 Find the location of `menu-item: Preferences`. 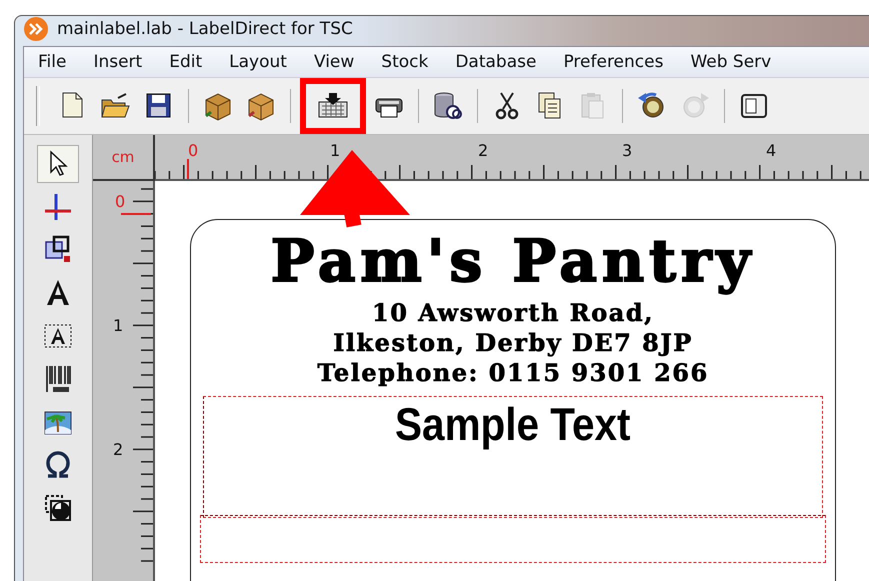

menu-item: Preferences is located at coordinates (612, 62).